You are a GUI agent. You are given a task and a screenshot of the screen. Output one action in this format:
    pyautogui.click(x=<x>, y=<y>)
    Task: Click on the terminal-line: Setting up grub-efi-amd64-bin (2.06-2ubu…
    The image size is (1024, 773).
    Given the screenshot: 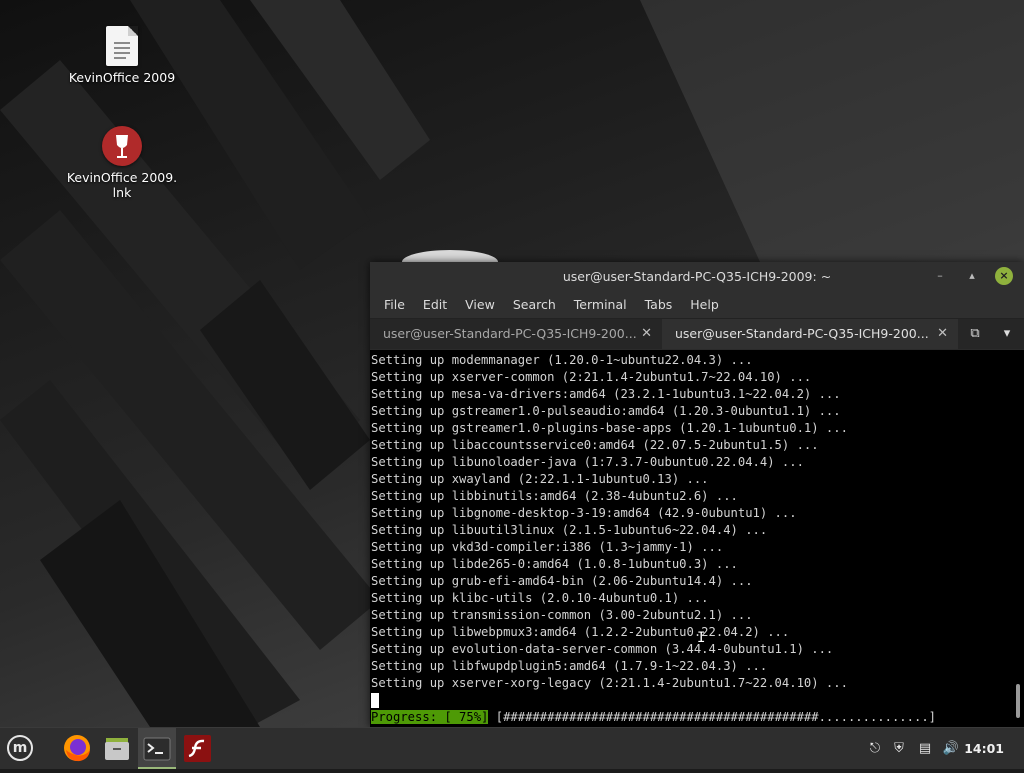 What is the action you would take?
    pyautogui.click(x=562, y=581)
    